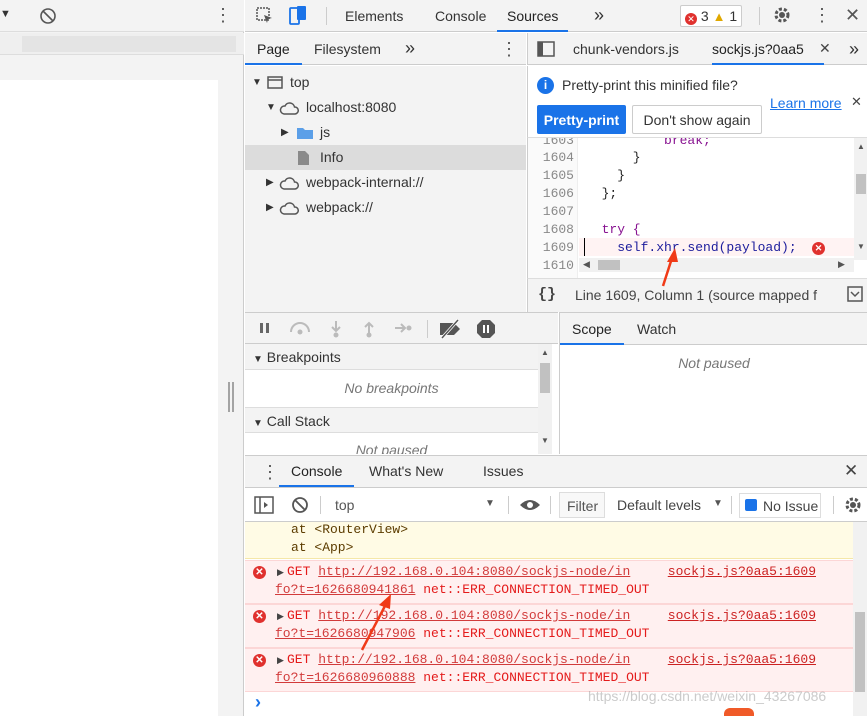  What do you see at coordinates (486, 329) in the screenshot?
I see `pause-on-exceptions-icon` at bounding box center [486, 329].